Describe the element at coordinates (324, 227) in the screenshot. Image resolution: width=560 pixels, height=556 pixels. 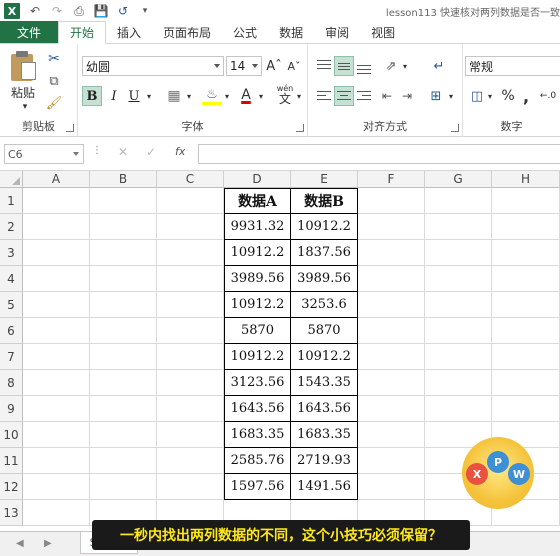
I see `cell-e2: 10912.2` at that location.